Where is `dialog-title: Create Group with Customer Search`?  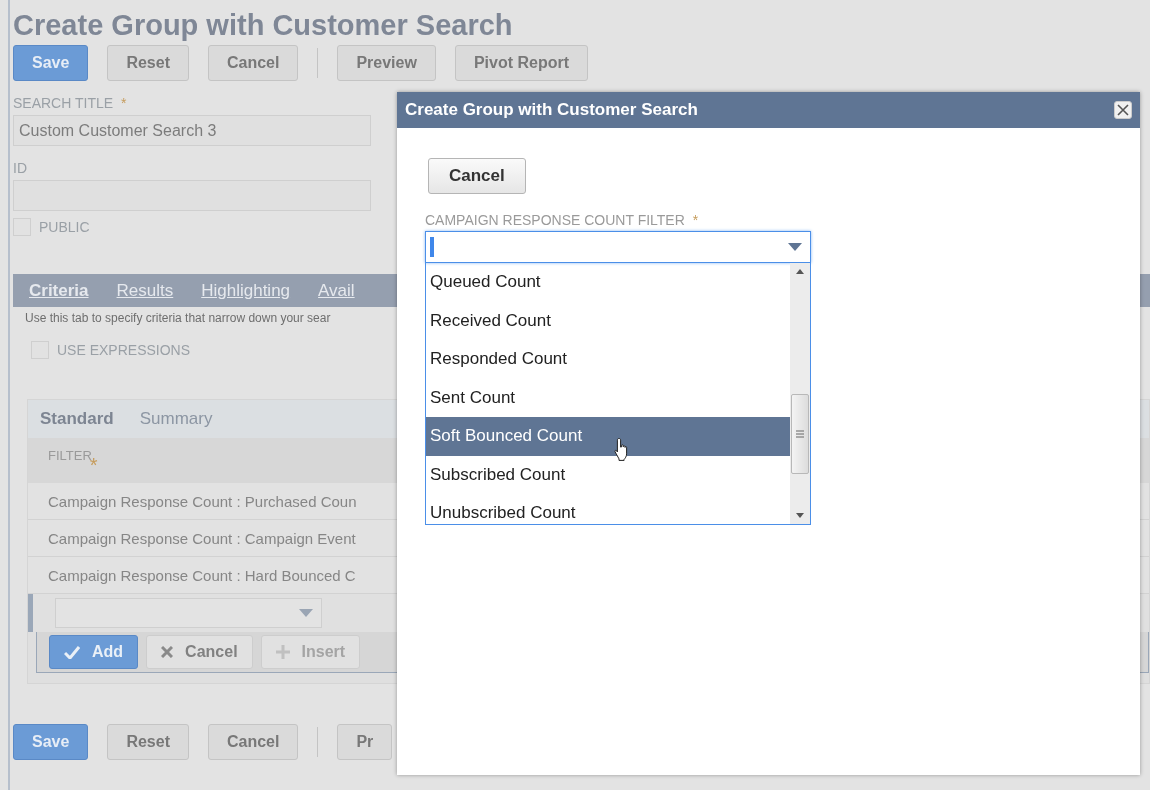 dialog-title: Create Group with Customer Search is located at coordinates (551, 110).